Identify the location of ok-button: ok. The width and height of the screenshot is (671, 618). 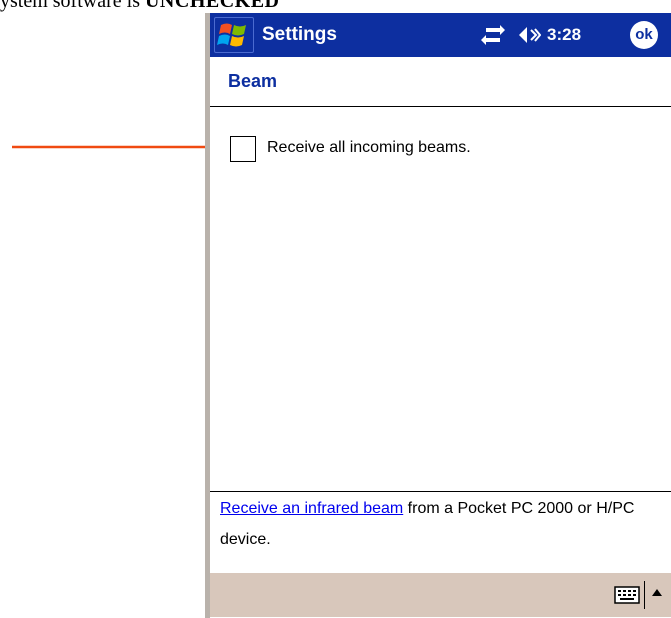
(644, 35).